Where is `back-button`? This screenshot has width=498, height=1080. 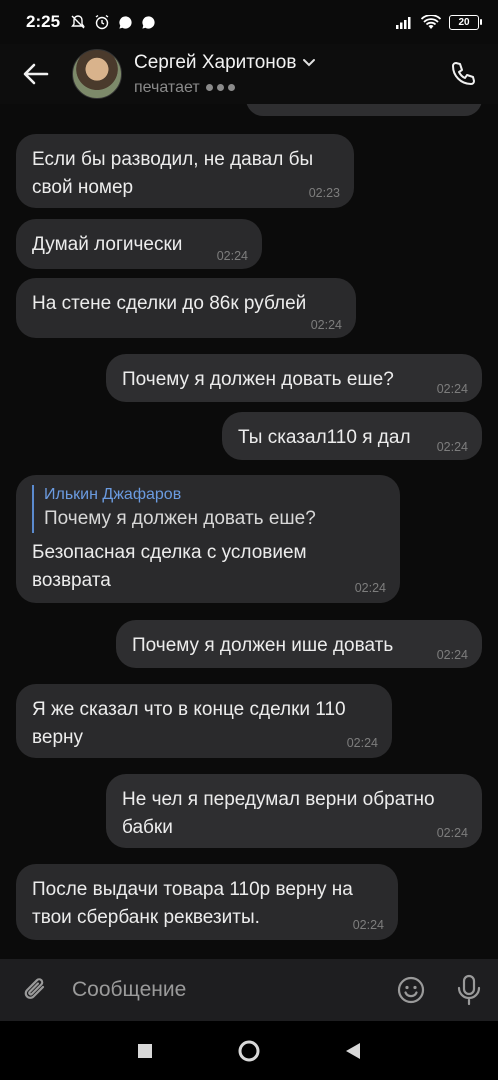
back-button is located at coordinates (36, 74).